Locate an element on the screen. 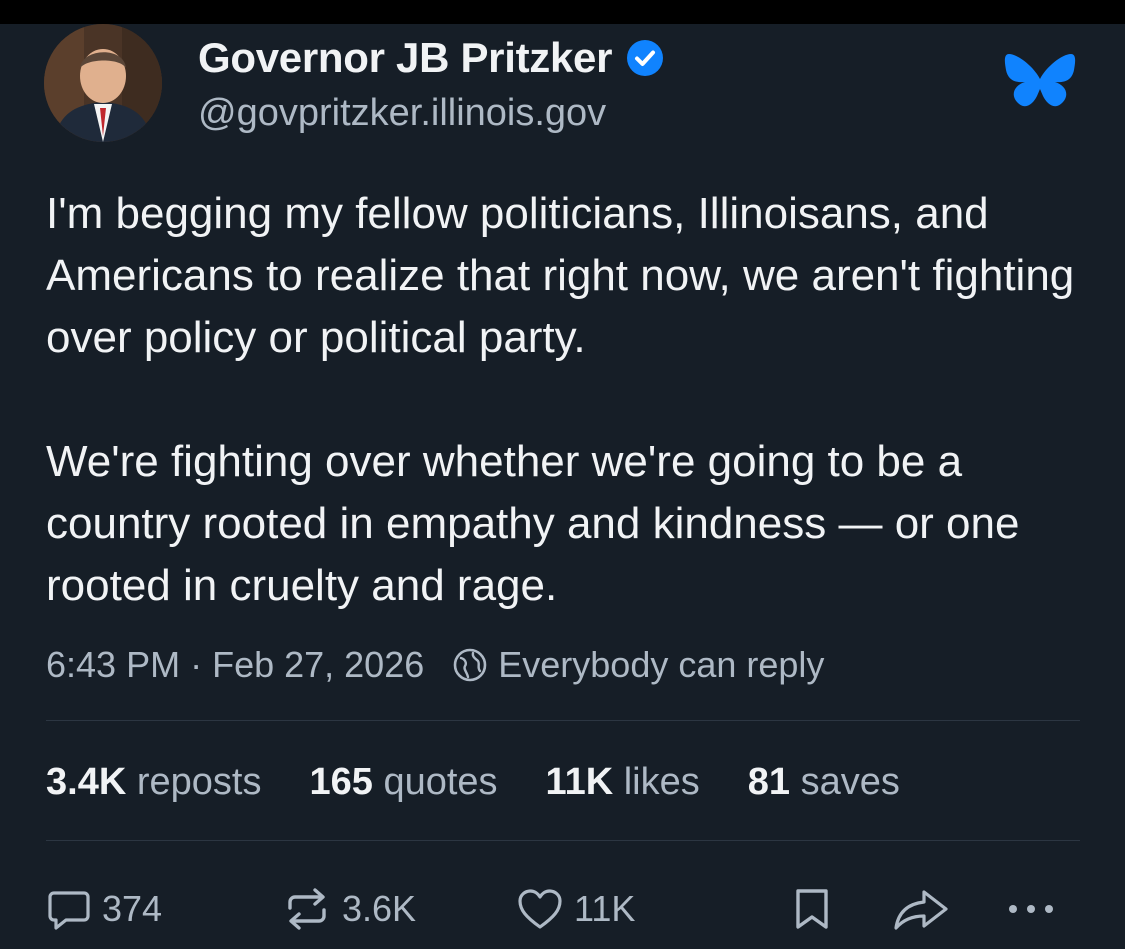 This screenshot has height=949, width=1125. like-button: 11K is located at coordinates (575, 909).